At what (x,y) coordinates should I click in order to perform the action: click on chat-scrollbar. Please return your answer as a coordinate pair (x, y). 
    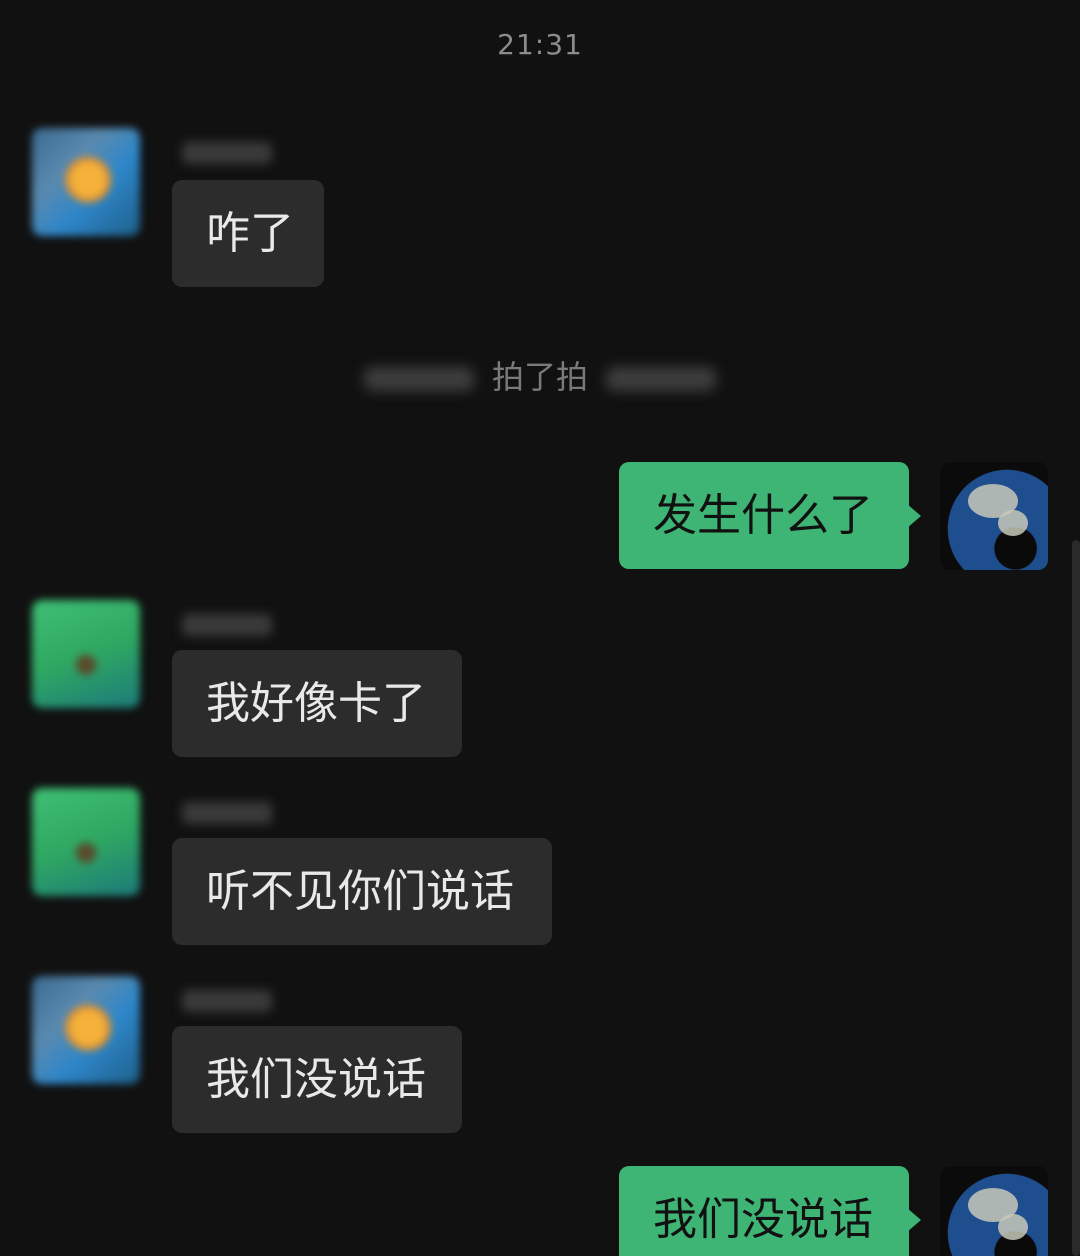
    Looking at the image, I should click on (1076, 898).